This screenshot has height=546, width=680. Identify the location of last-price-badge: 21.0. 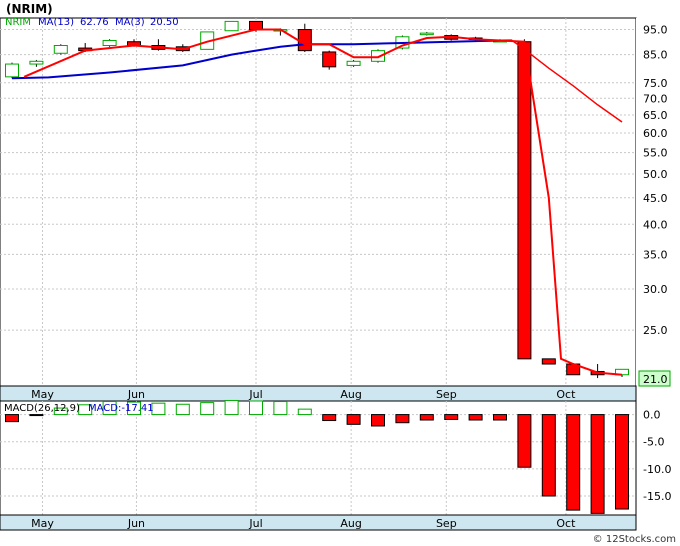
(654, 378).